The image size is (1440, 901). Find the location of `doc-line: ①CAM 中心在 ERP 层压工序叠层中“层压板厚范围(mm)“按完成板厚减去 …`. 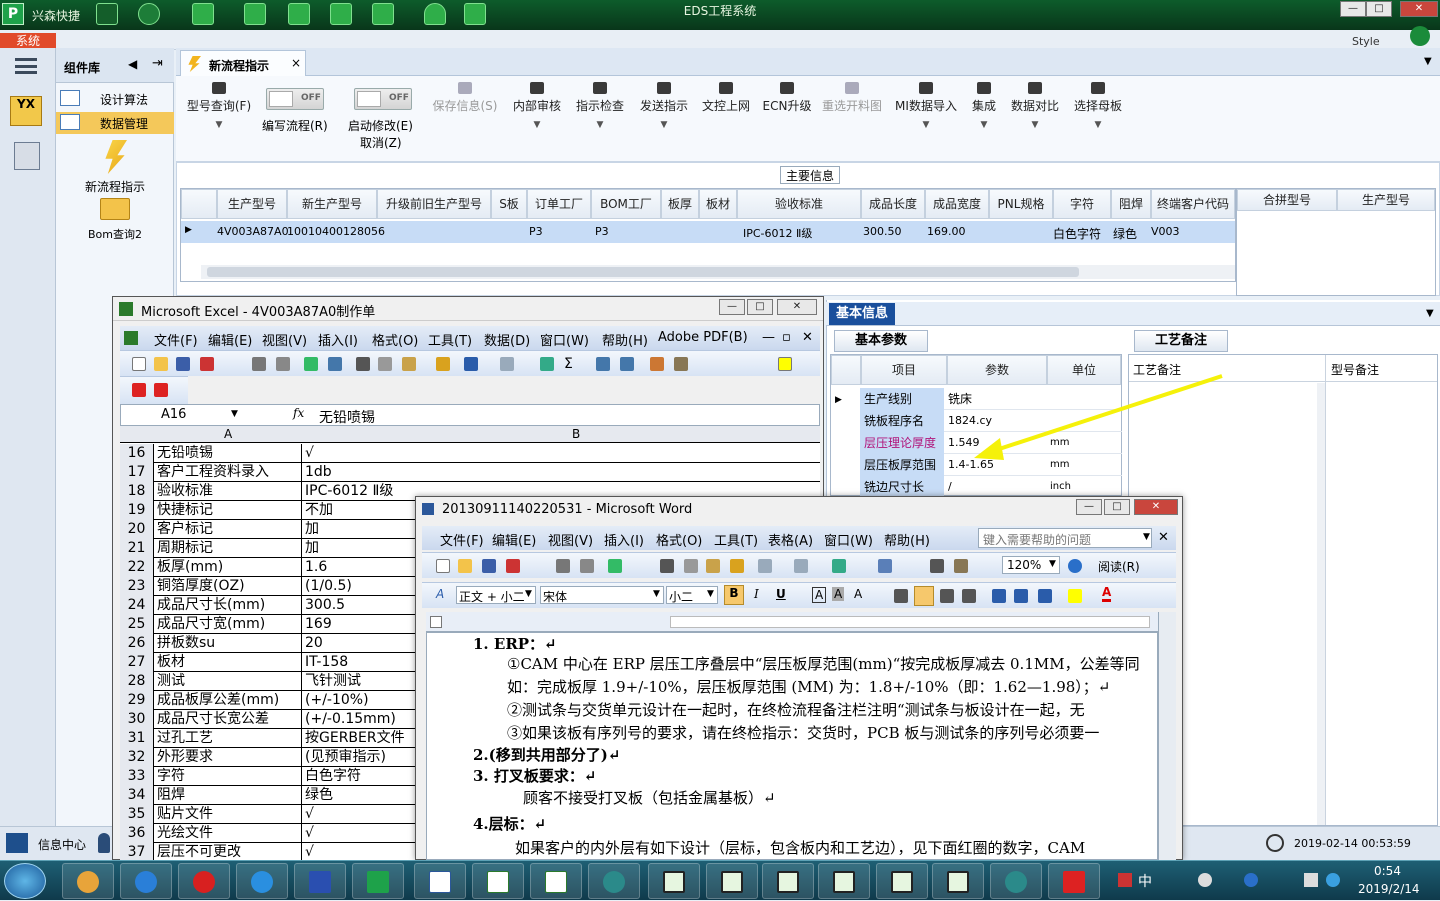

doc-line: ①CAM 中心在 ERP 层压工序叠层中“层压板厚范围(mm)“按完成板厚减去 … is located at coordinates (823, 663).